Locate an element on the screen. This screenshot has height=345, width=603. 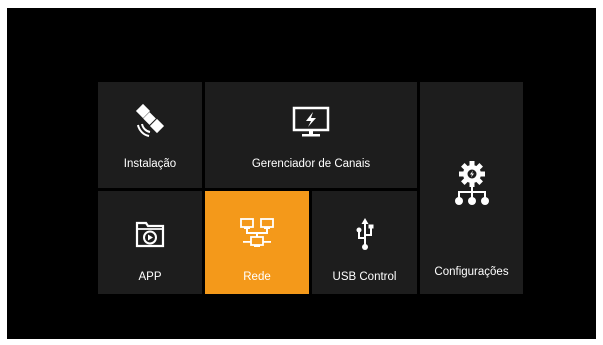
app-folder-play-icon is located at coordinates (150, 234).